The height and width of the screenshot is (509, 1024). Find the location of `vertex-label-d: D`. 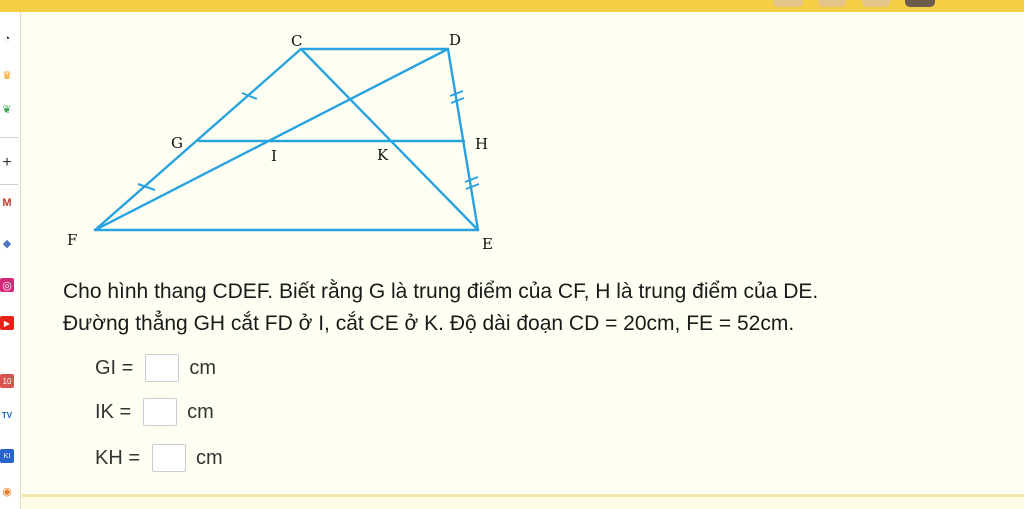

vertex-label-d: D is located at coordinates (455, 40).